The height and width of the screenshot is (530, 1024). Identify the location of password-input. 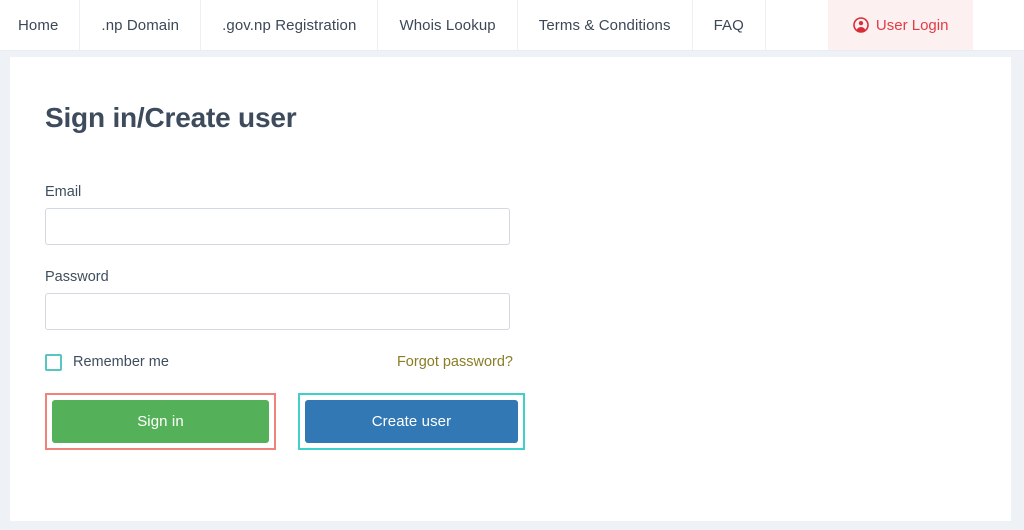
(277, 311).